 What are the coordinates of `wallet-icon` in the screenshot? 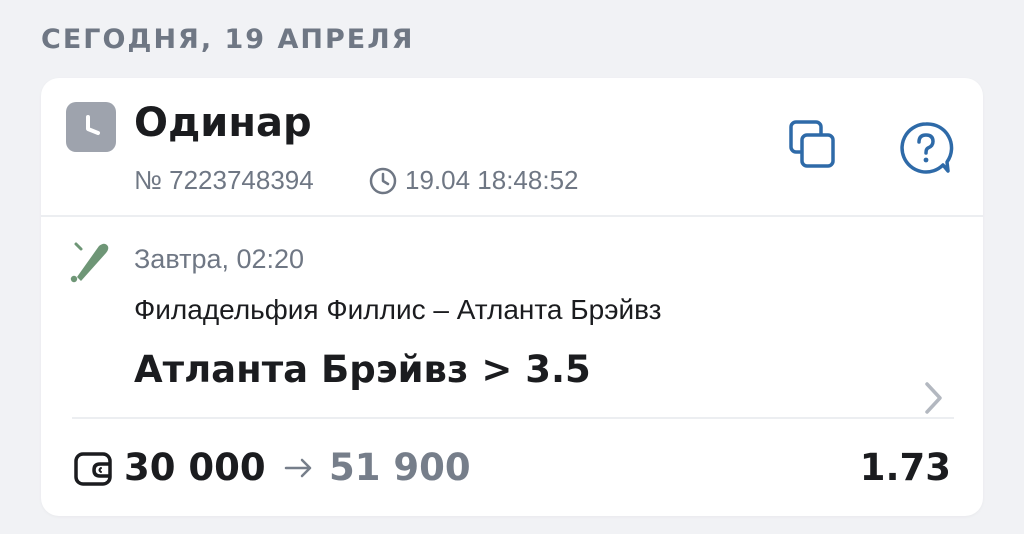 It's located at (93, 469).